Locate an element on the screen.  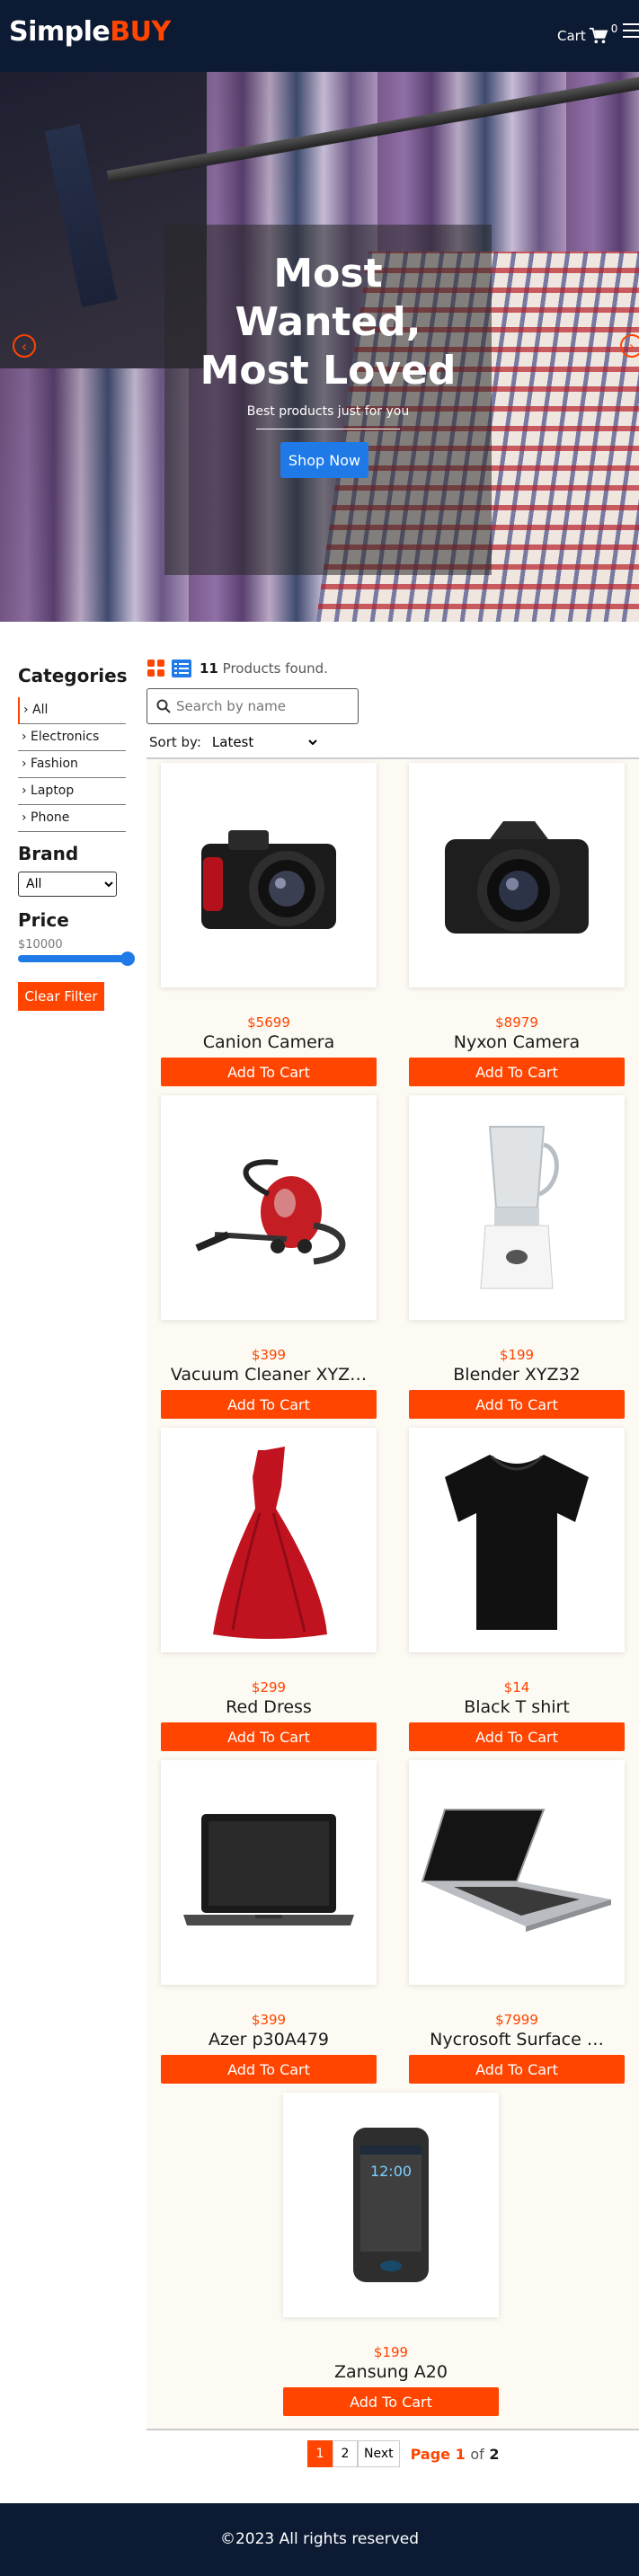
product-card: $299 Red Dress Add To Cart is located at coordinates (269, 1591).